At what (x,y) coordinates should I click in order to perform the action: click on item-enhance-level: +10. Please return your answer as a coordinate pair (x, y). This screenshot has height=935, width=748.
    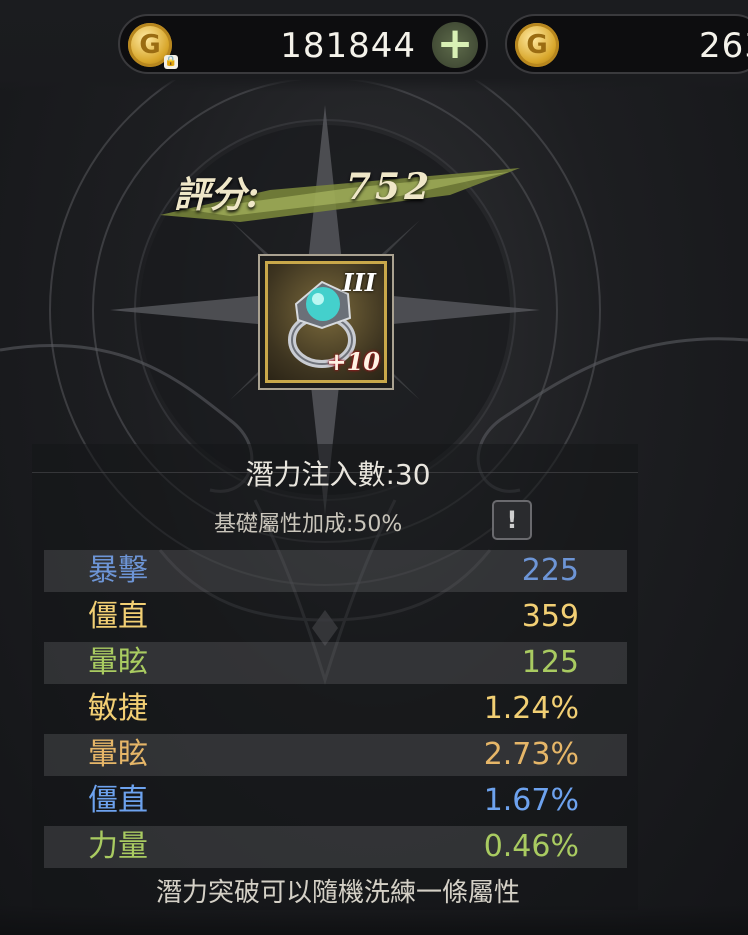
    Looking at the image, I should click on (353, 361).